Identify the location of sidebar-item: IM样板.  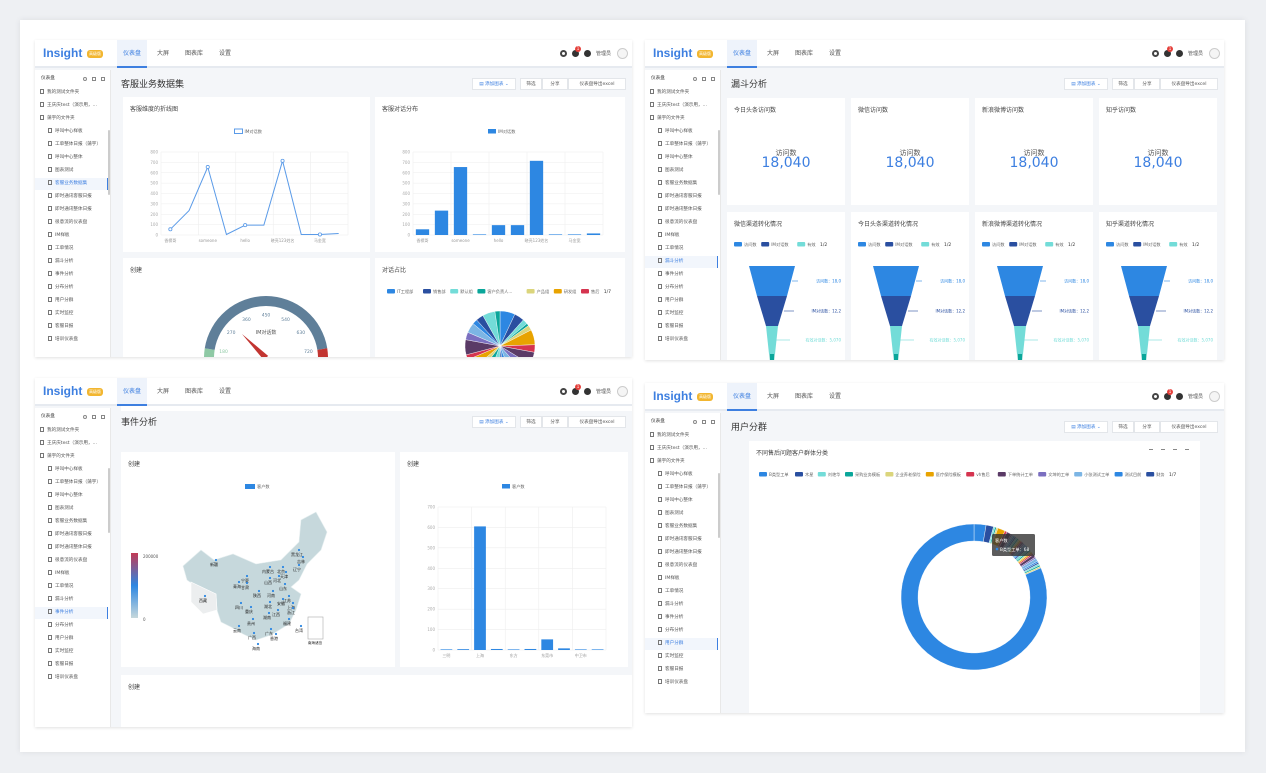
(681, 236).